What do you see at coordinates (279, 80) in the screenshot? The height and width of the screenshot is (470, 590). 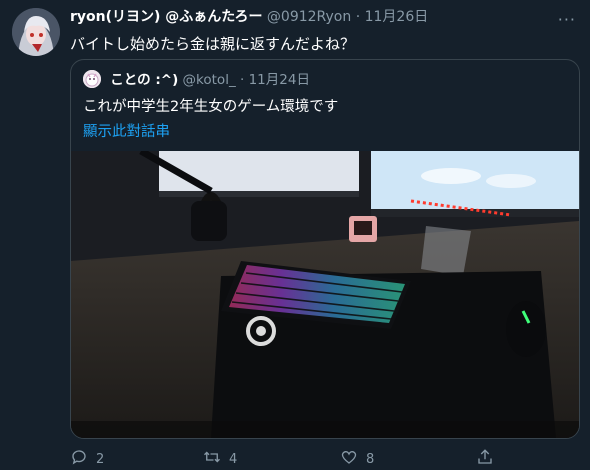 I see `quoted-date: 11月24日` at bounding box center [279, 80].